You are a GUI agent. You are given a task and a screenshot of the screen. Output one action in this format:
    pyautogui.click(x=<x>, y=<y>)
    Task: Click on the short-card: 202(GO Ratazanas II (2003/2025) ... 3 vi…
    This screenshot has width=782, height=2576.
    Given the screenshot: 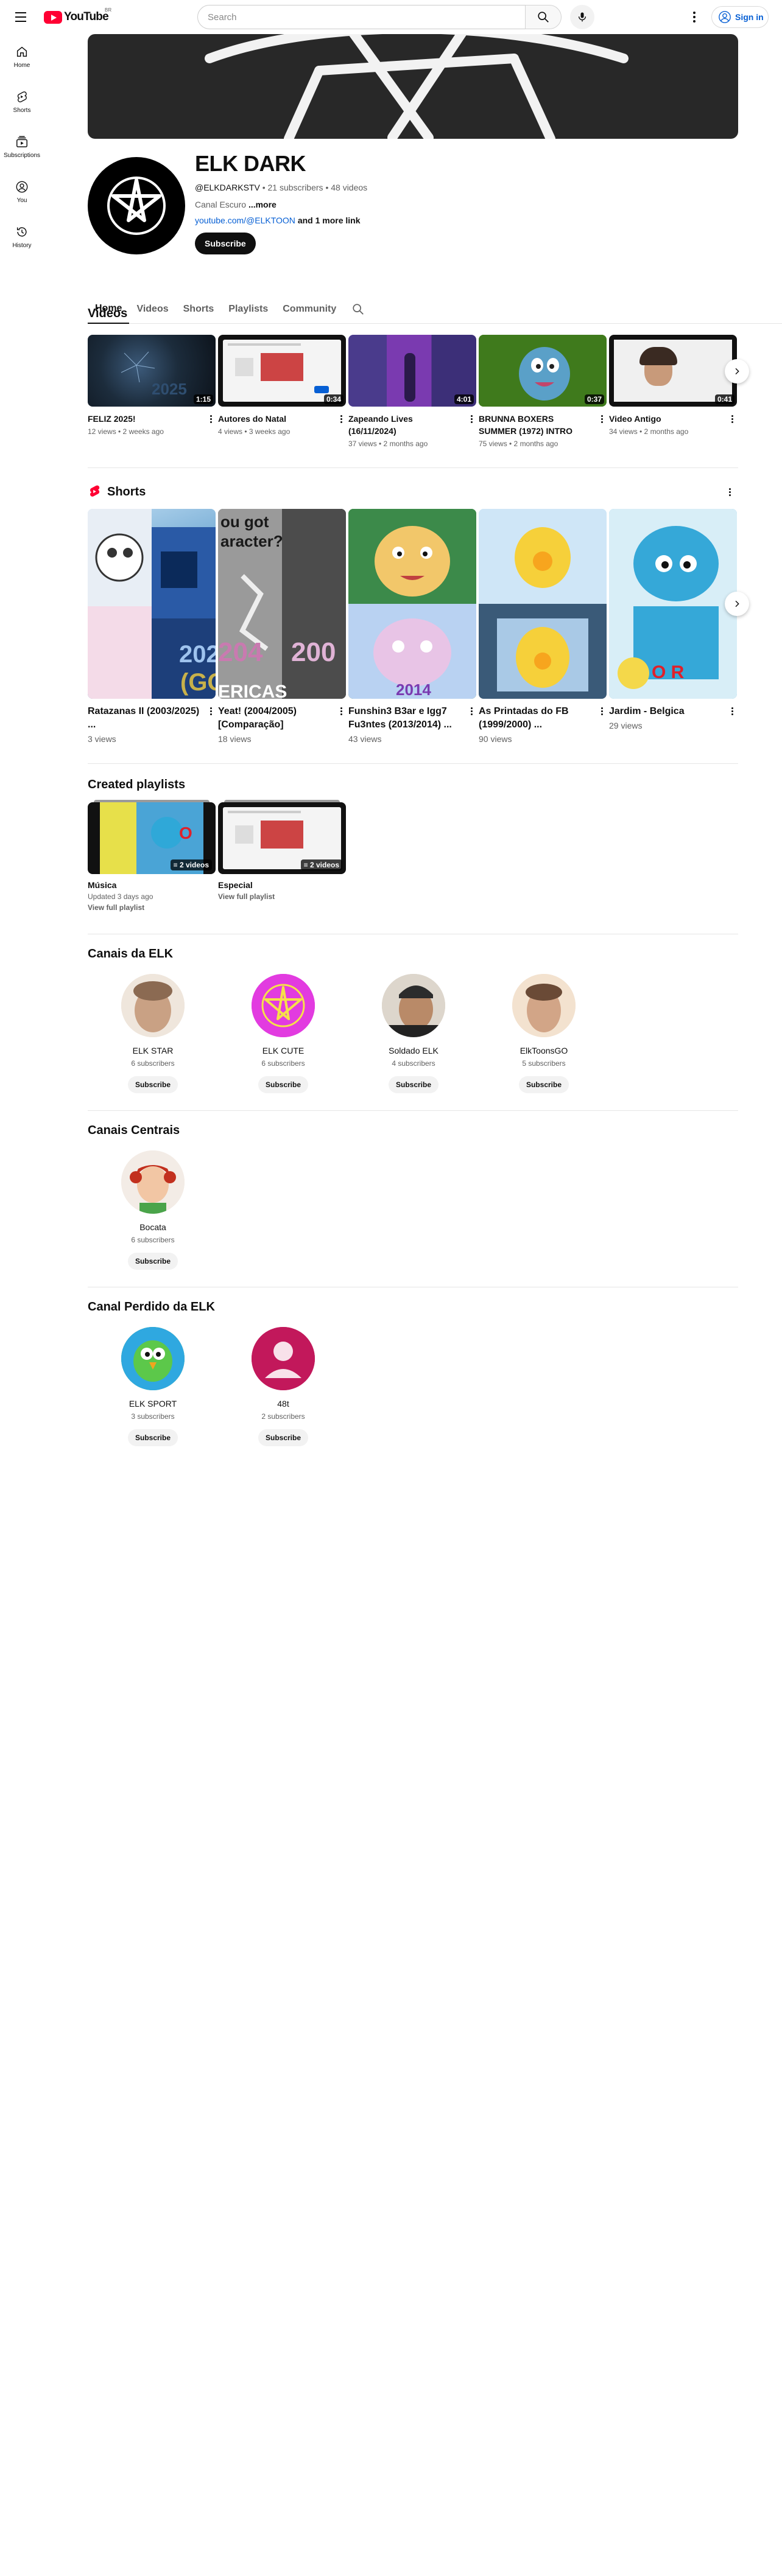 What is the action you would take?
    pyautogui.click(x=152, y=626)
    